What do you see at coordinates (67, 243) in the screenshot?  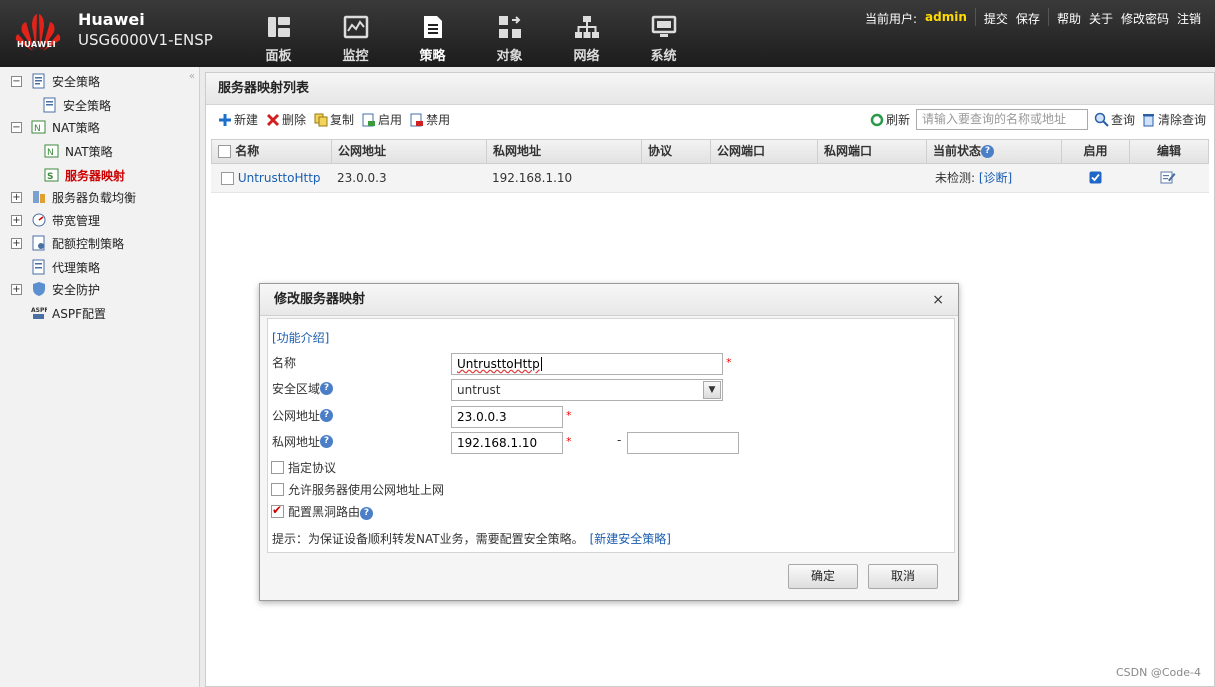 I see `sidebar-item-quota-control: + 配额控制策略` at bounding box center [67, 243].